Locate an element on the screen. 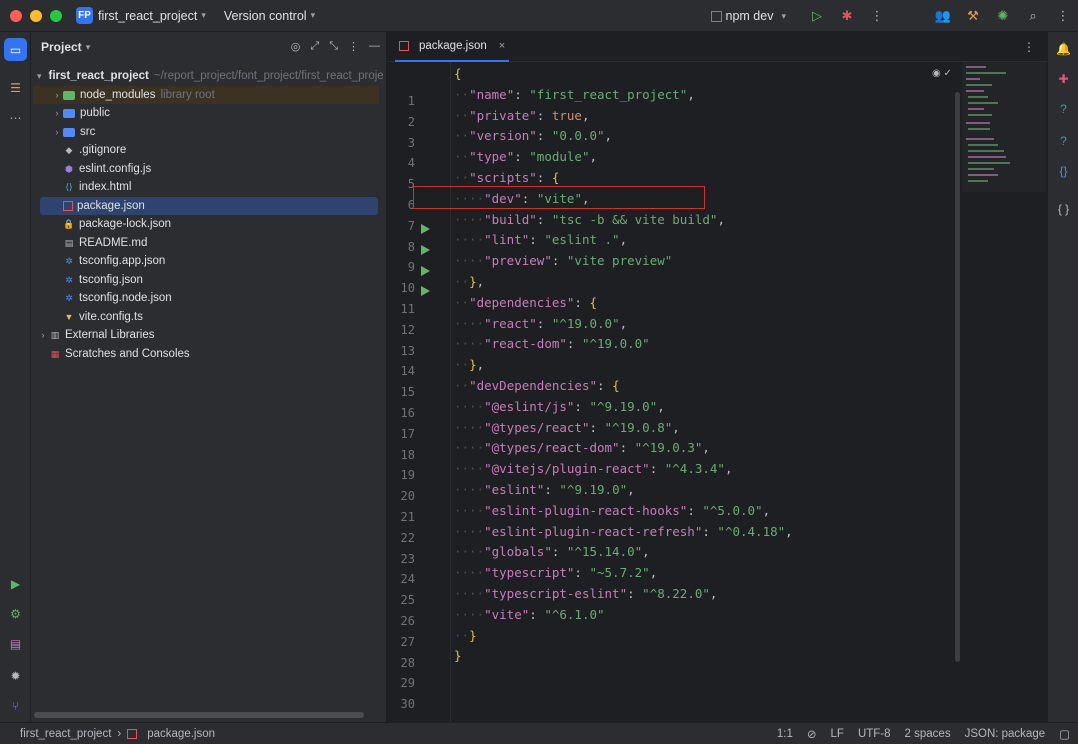 The width and height of the screenshot is (1078, 744). line-number: 12 is located at coordinates (401, 330).